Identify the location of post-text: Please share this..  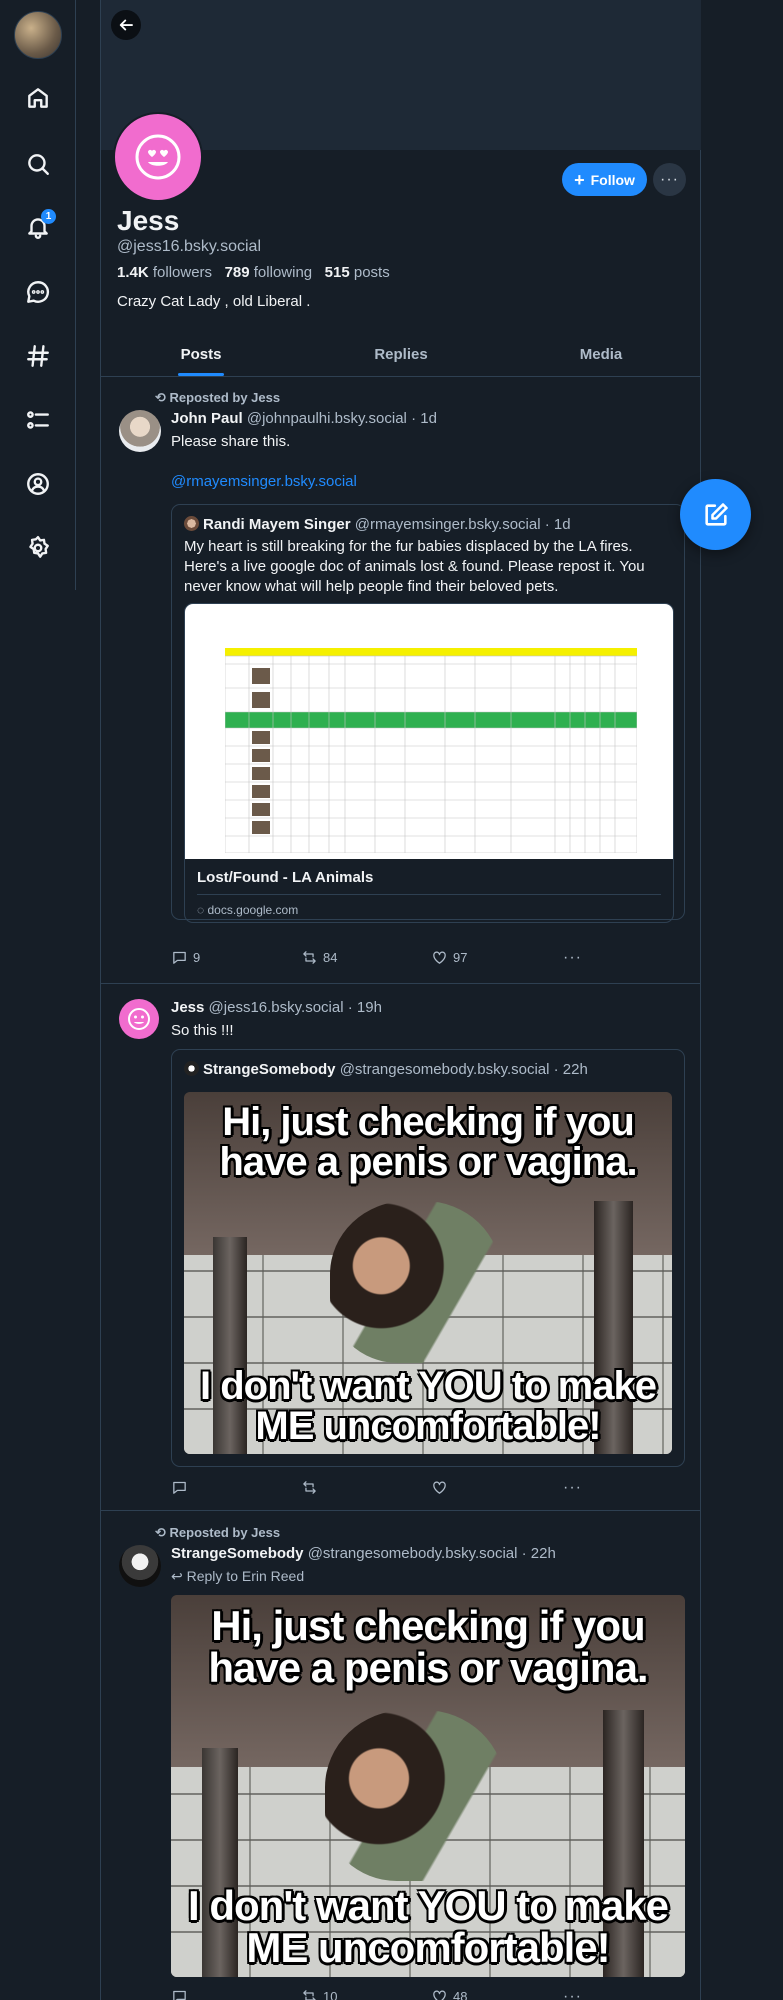
(231, 441).